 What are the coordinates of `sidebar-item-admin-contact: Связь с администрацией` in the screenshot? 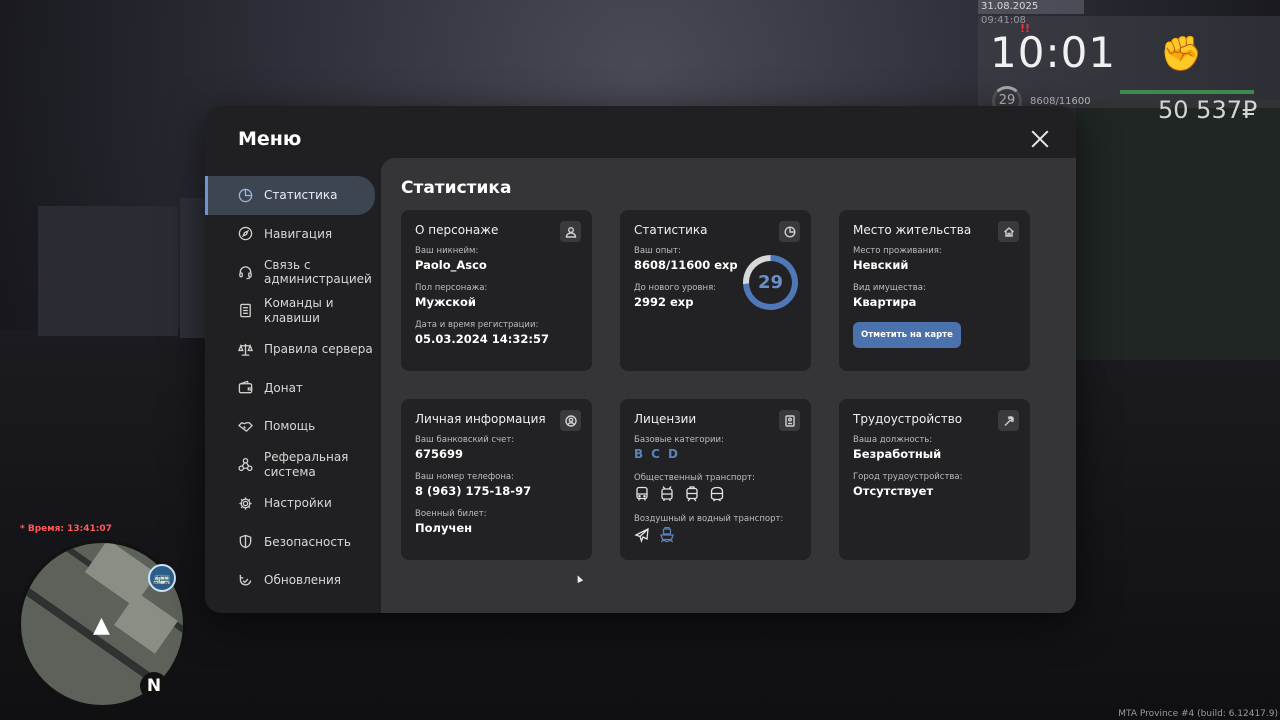 It's located at (290, 272).